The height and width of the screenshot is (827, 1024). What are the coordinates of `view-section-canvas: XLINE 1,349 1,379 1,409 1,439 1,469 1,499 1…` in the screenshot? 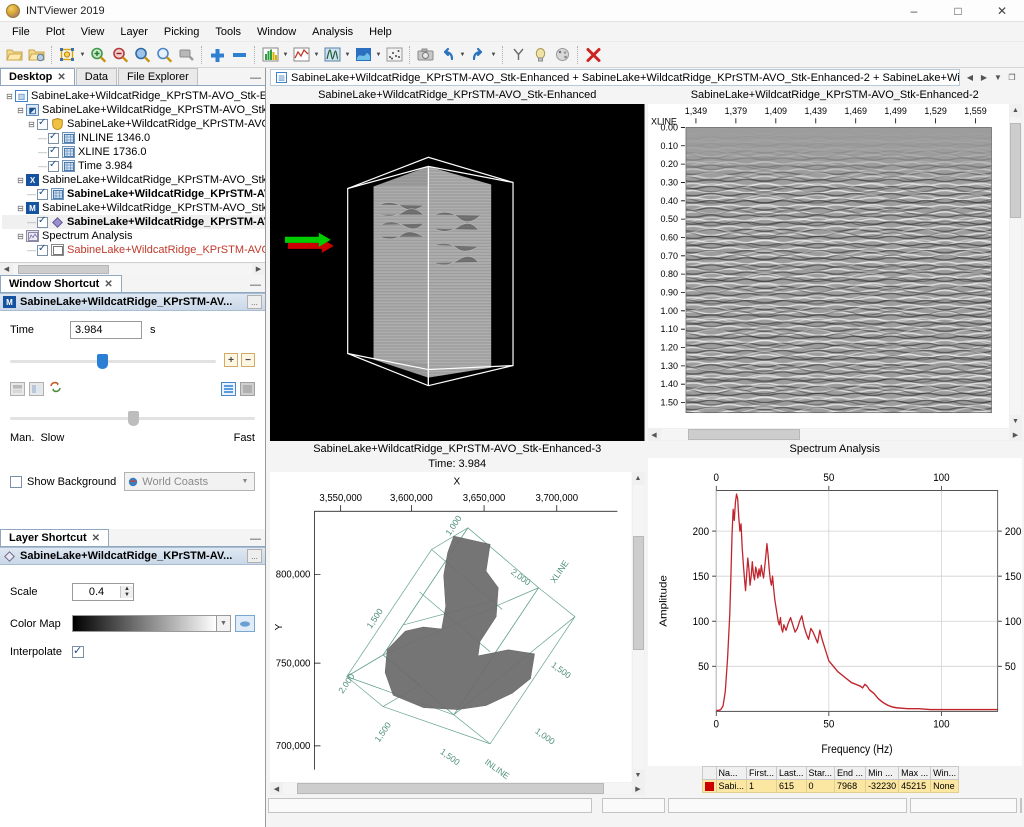 It's located at (828, 266).